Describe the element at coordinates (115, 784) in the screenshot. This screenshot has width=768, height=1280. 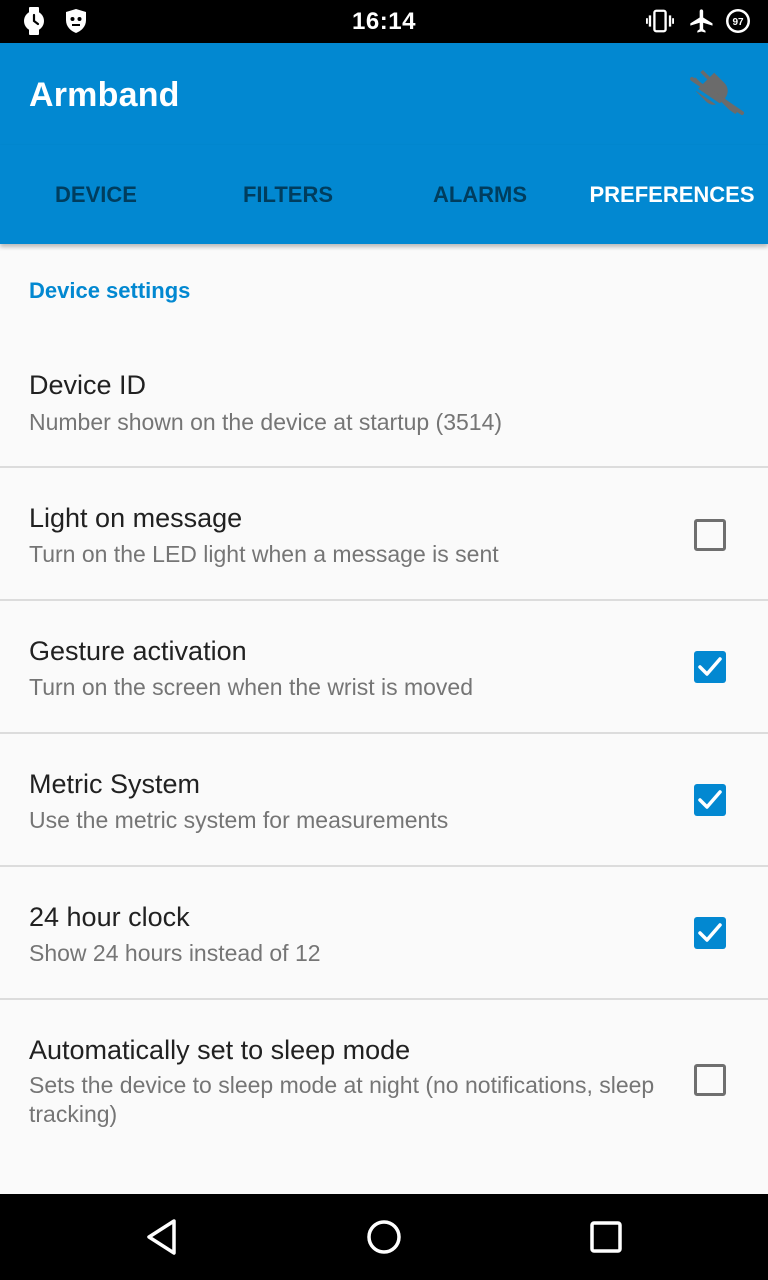
I see `pref-title: Metric System` at that location.